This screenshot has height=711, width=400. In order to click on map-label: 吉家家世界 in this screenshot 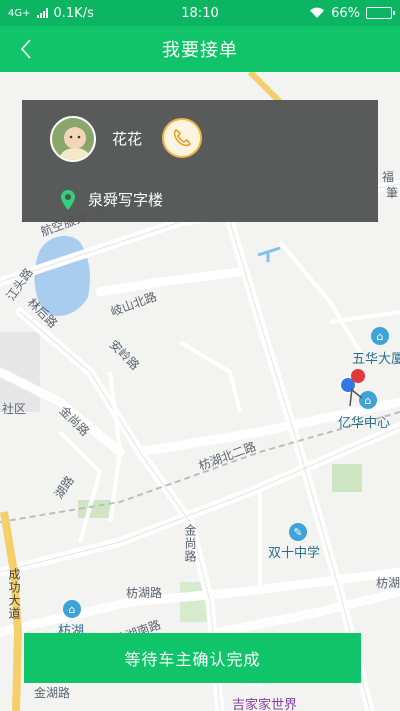, I will do `click(265, 704)`.